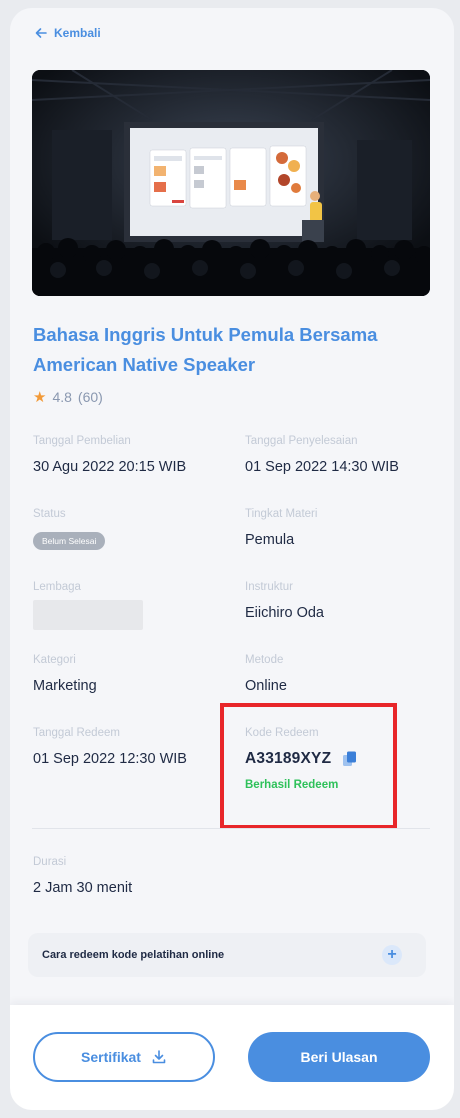 The image size is (460, 1118). Describe the element at coordinates (392, 955) in the screenshot. I see `plus-icon: +` at that location.